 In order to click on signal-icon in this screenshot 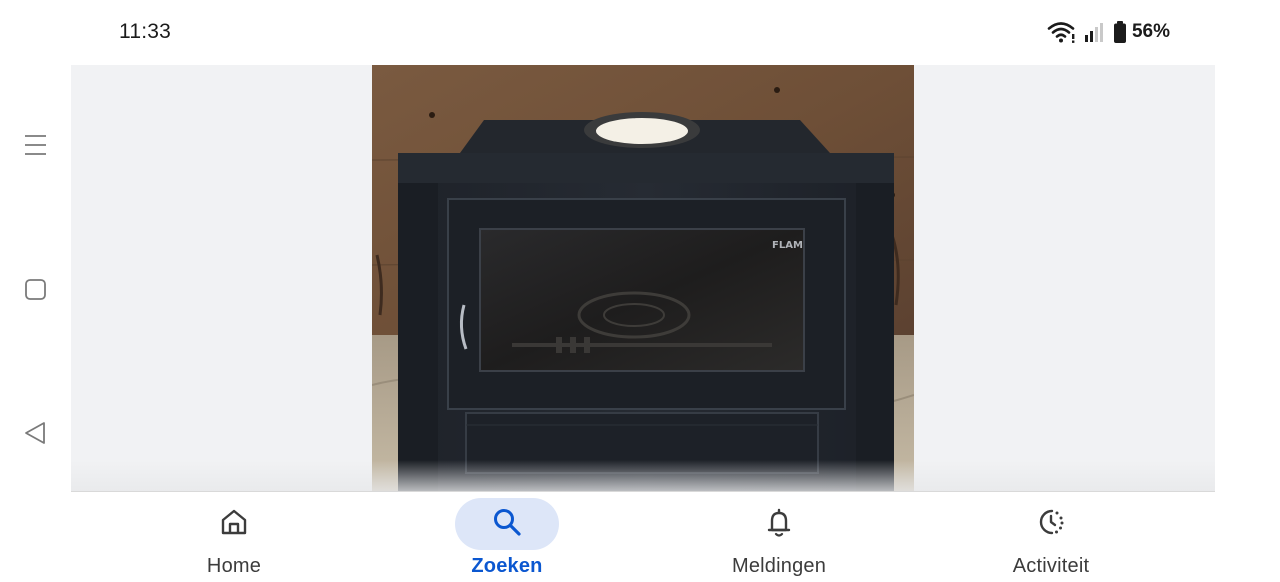, I will do `click(1095, 32)`.